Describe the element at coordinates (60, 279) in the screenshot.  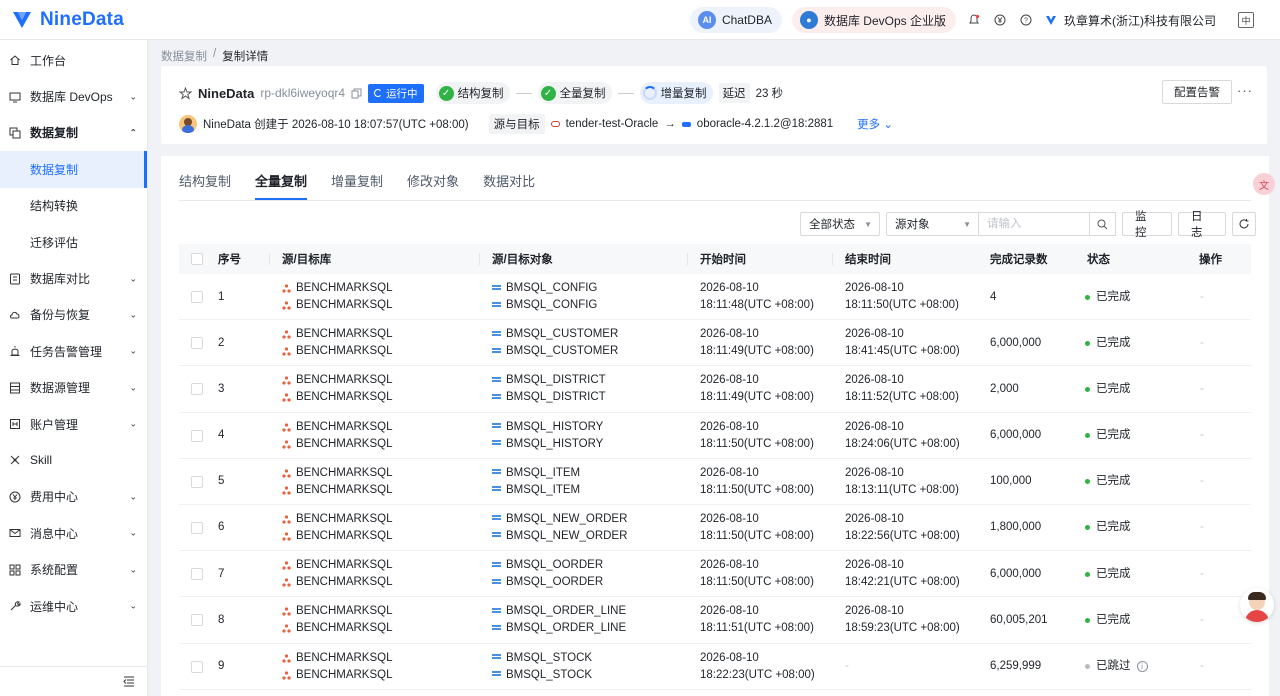
I see `sidebar-item-label: 数据库对比` at that location.